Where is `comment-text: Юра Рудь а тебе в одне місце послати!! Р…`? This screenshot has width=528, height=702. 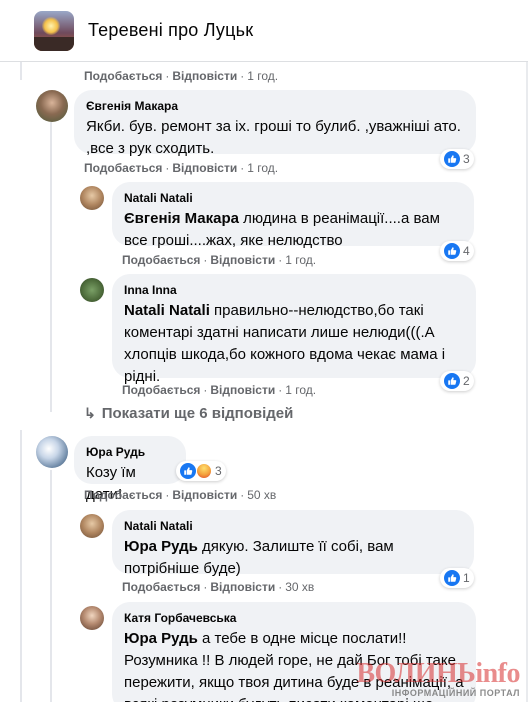 comment-text: Юра Рудь а тебе в одне місце послати!! Р… is located at coordinates (294, 666).